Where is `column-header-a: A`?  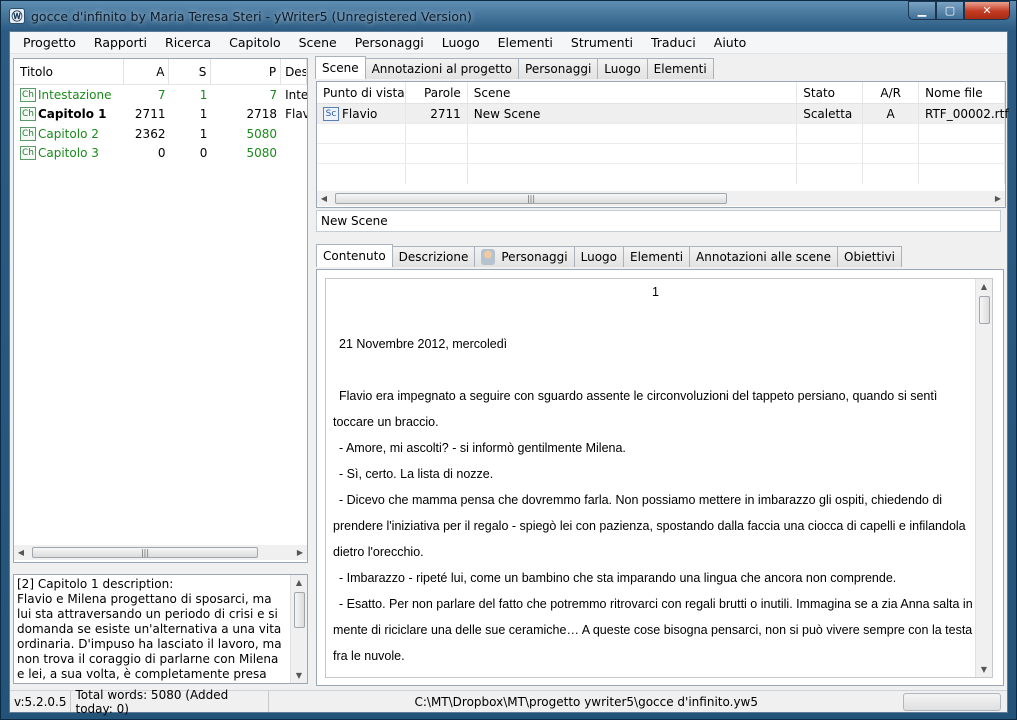 column-header-a: A is located at coordinates (147, 71).